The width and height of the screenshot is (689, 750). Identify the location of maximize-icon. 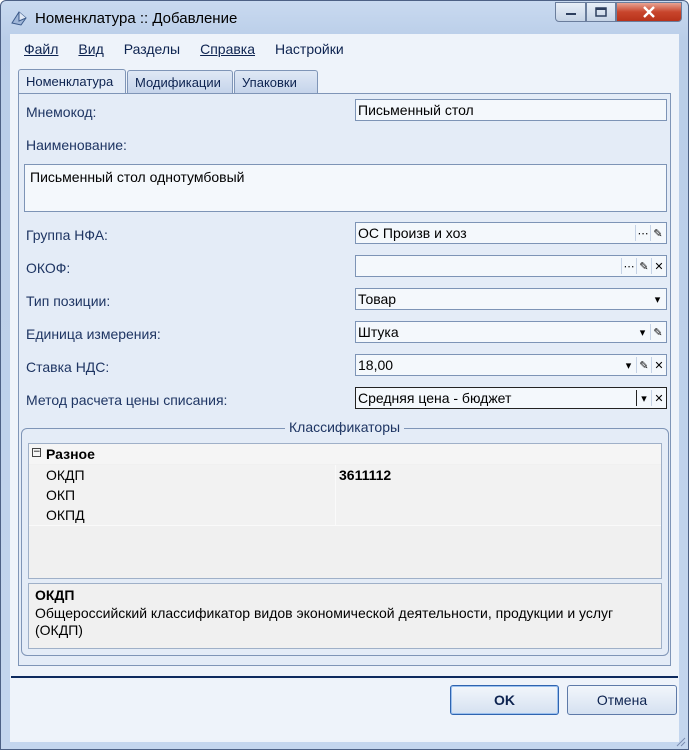
(601, 12).